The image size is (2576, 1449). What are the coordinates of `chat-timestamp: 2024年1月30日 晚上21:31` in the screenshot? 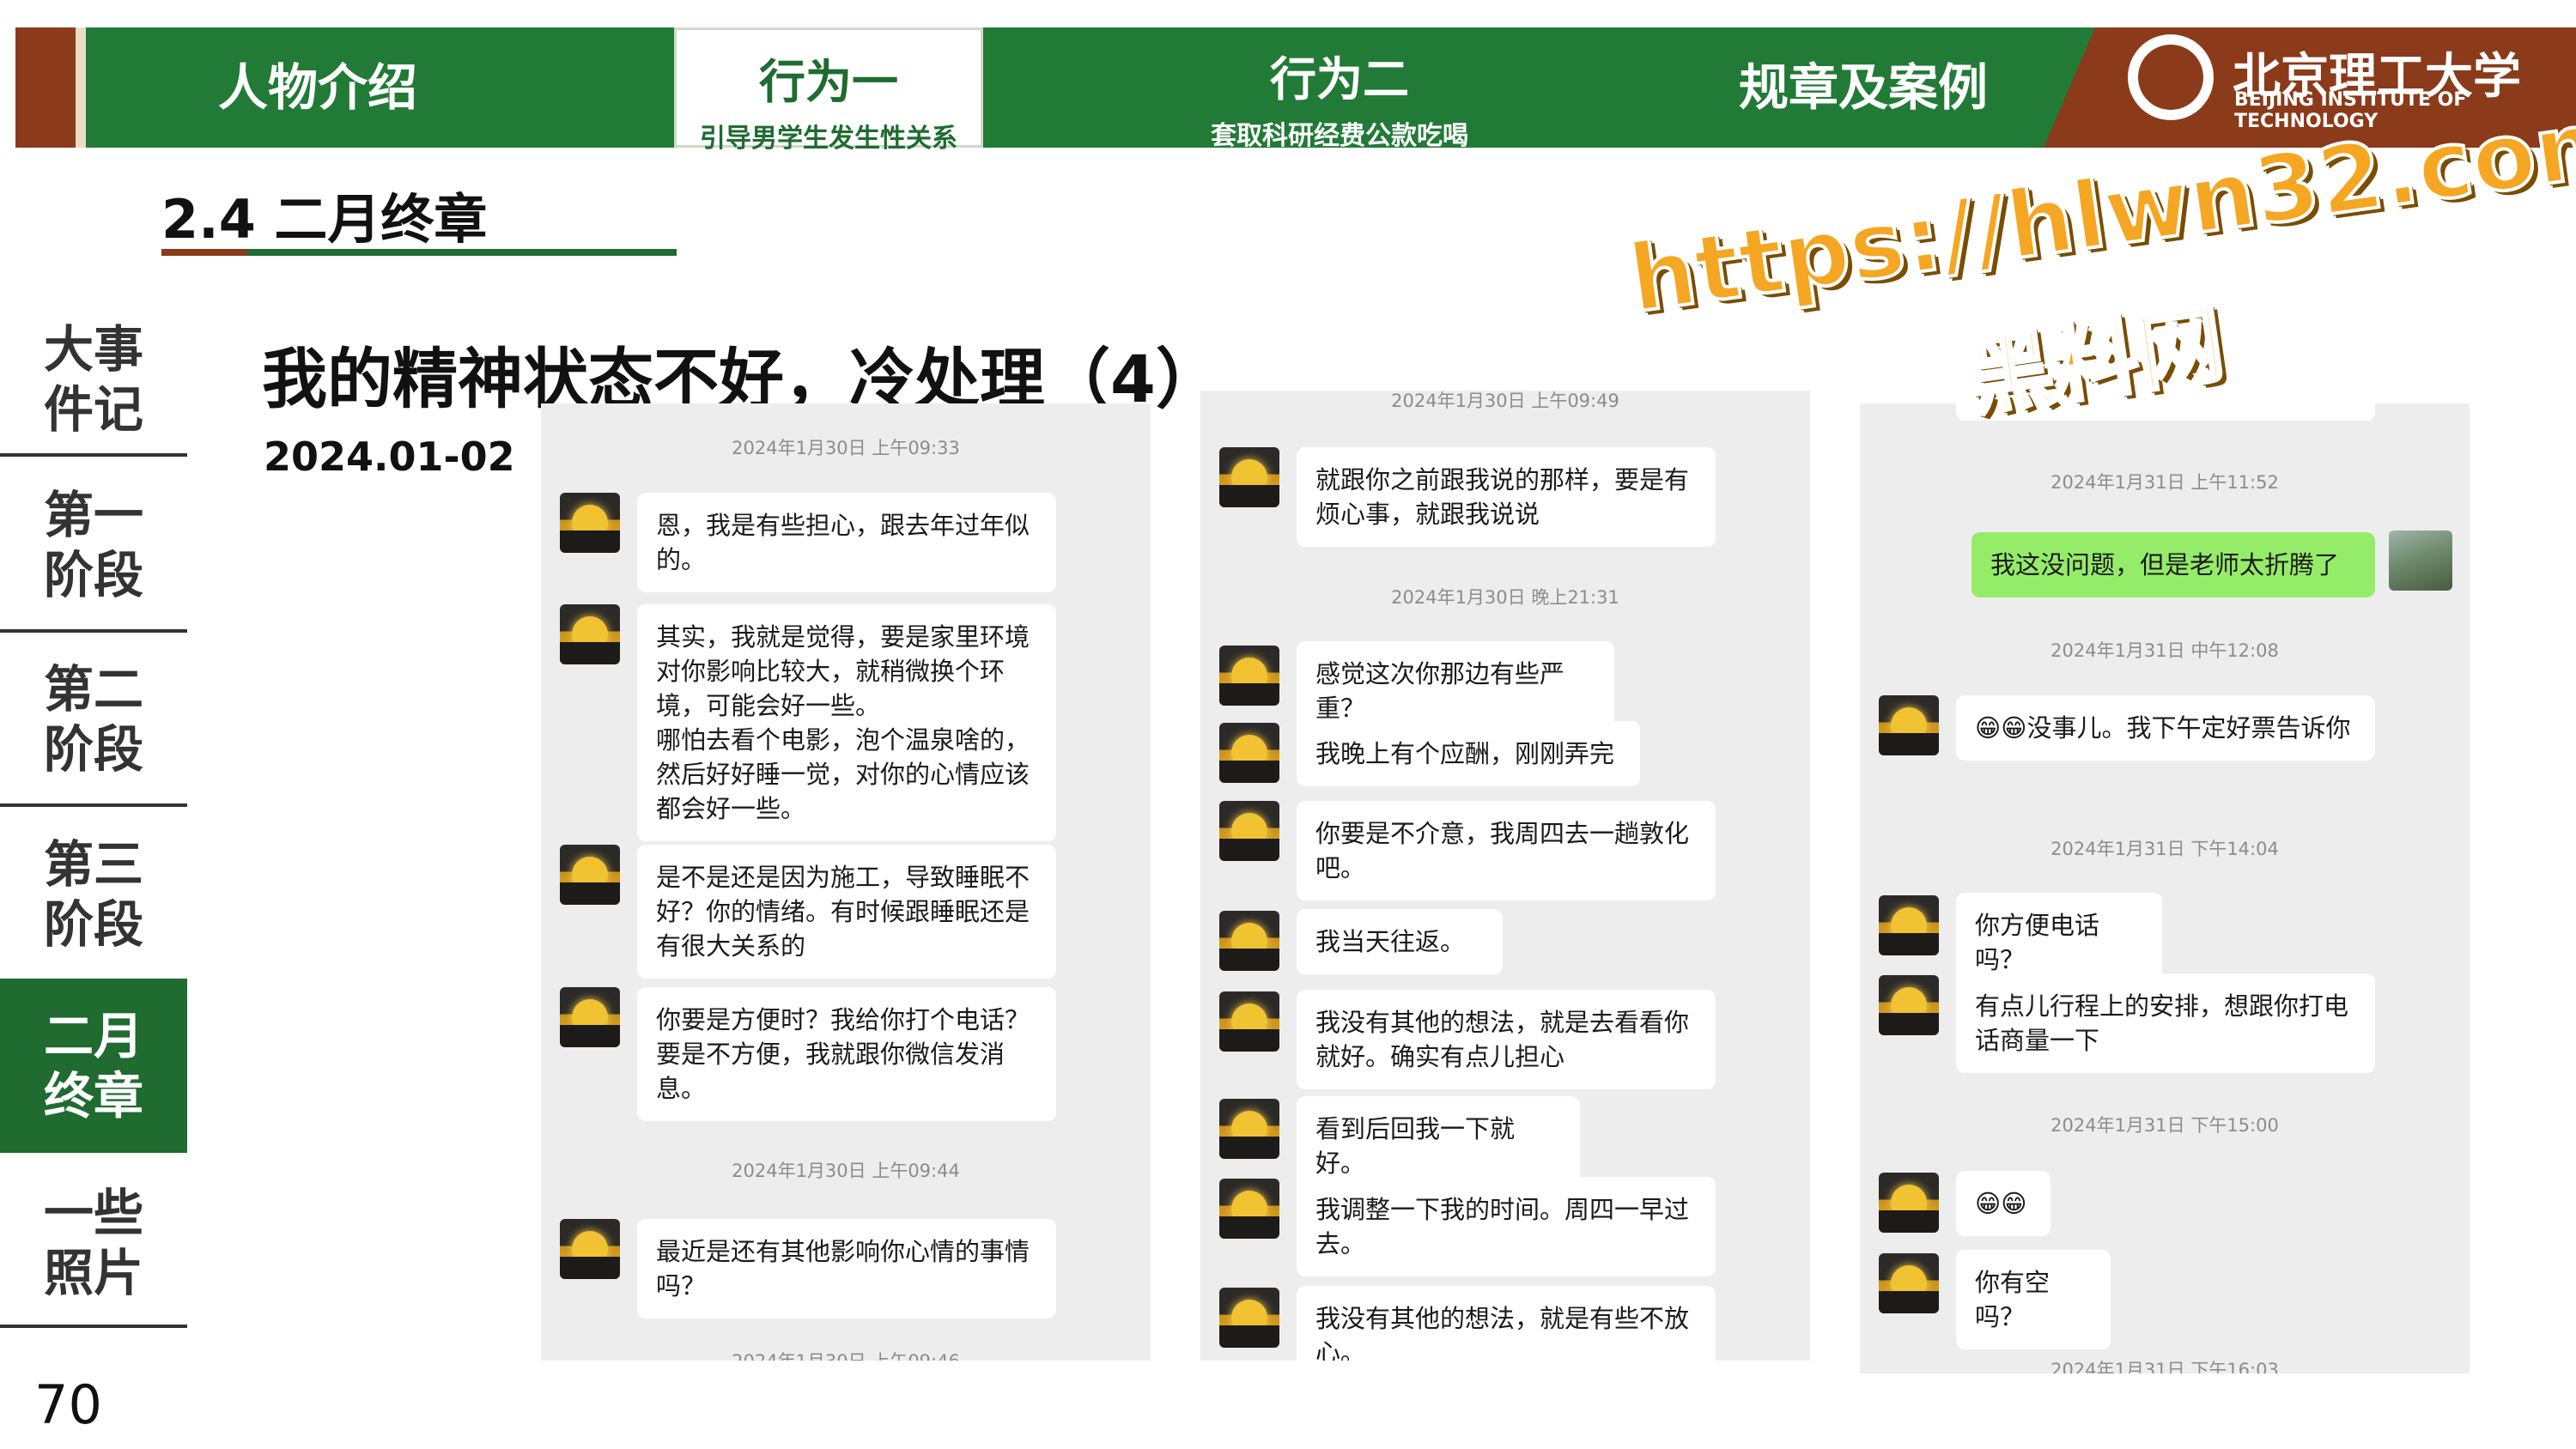 It's located at (1505, 597).